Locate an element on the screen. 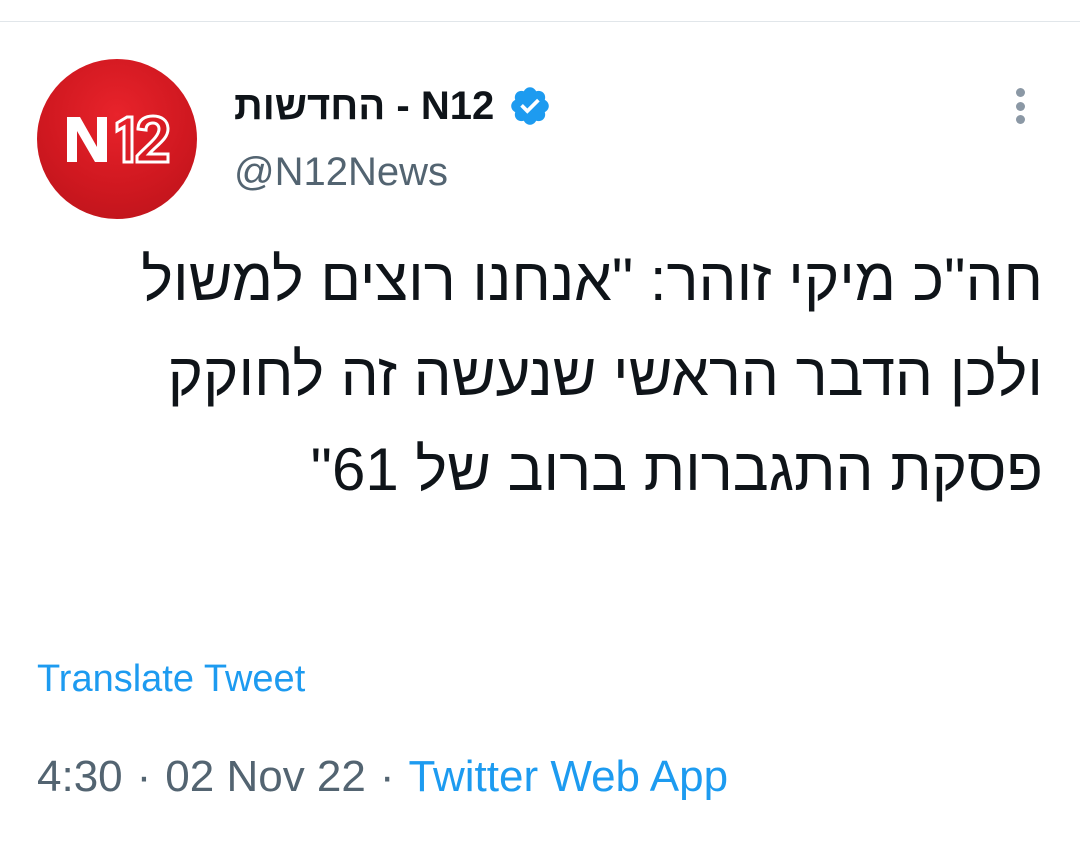 This screenshot has width=1080, height=844. author-display-name: החדשות - N12 is located at coordinates (364, 106).